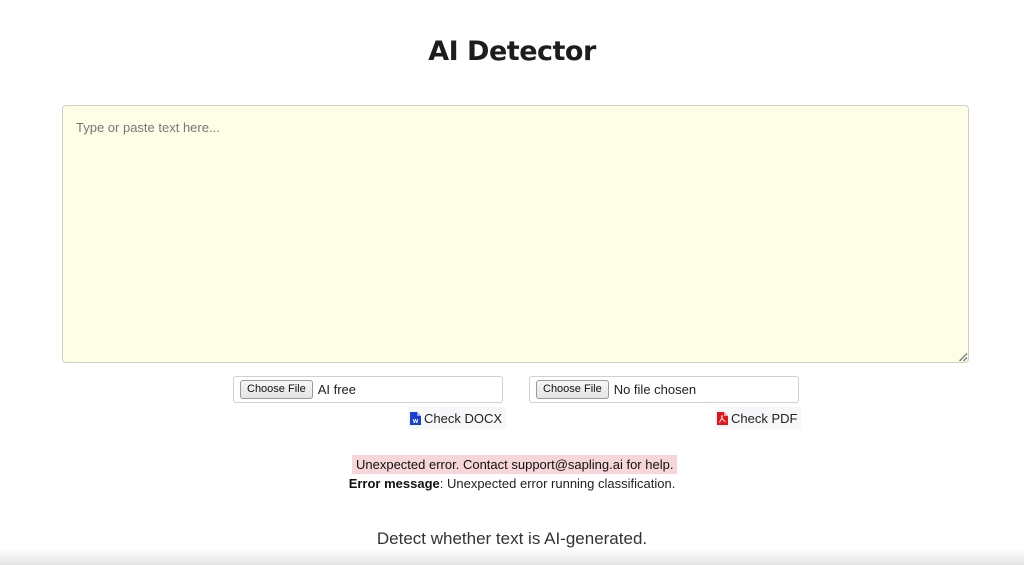  I want to click on pdf-choose-file-button: Choose File, so click(572, 389).